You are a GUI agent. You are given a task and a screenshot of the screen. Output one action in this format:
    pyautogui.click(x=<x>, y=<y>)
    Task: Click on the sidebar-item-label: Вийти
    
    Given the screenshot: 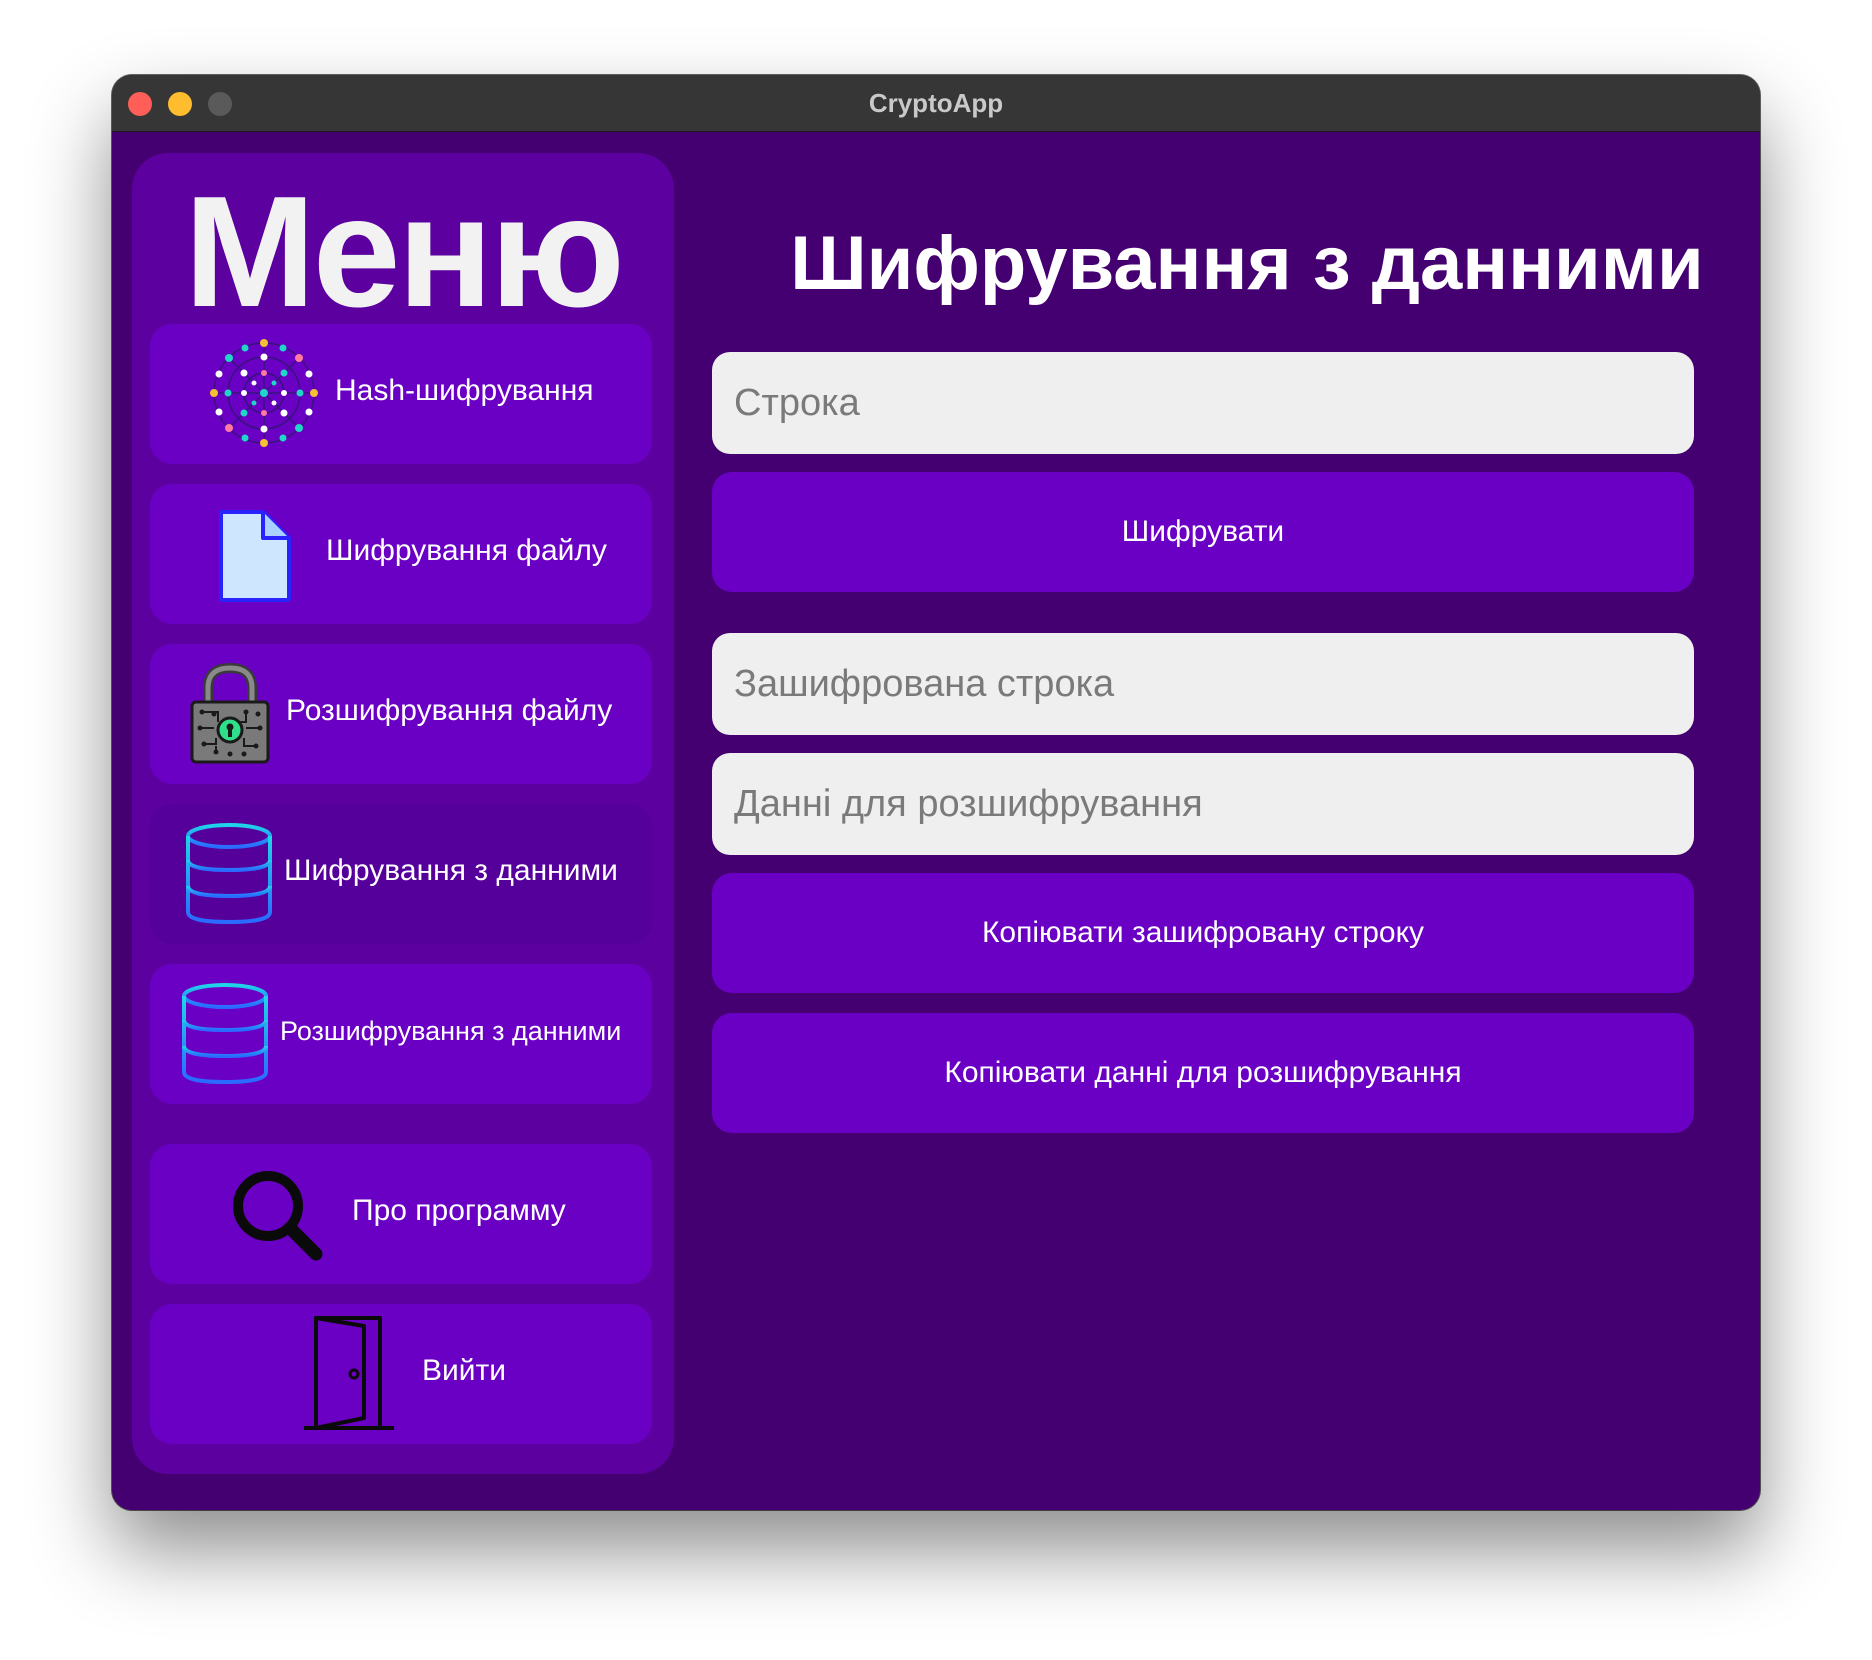 What is the action you would take?
    pyautogui.click(x=464, y=1370)
    